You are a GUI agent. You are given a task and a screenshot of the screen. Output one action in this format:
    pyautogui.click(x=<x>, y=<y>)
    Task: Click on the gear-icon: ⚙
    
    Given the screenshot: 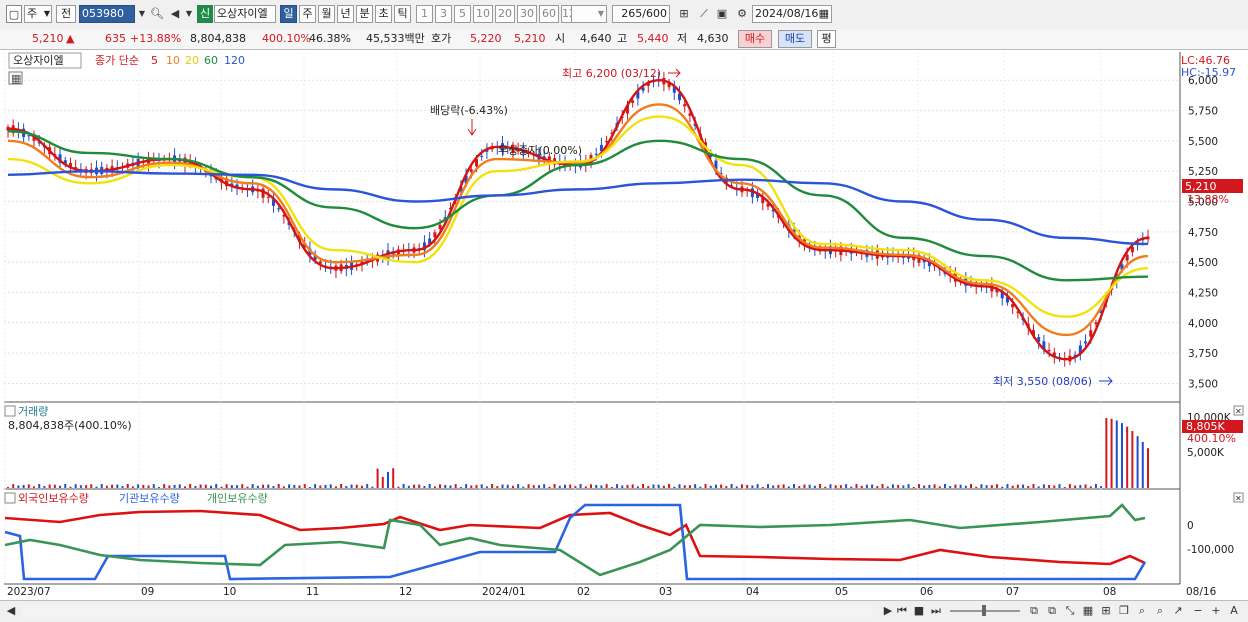 What is the action you would take?
    pyautogui.click(x=742, y=14)
    